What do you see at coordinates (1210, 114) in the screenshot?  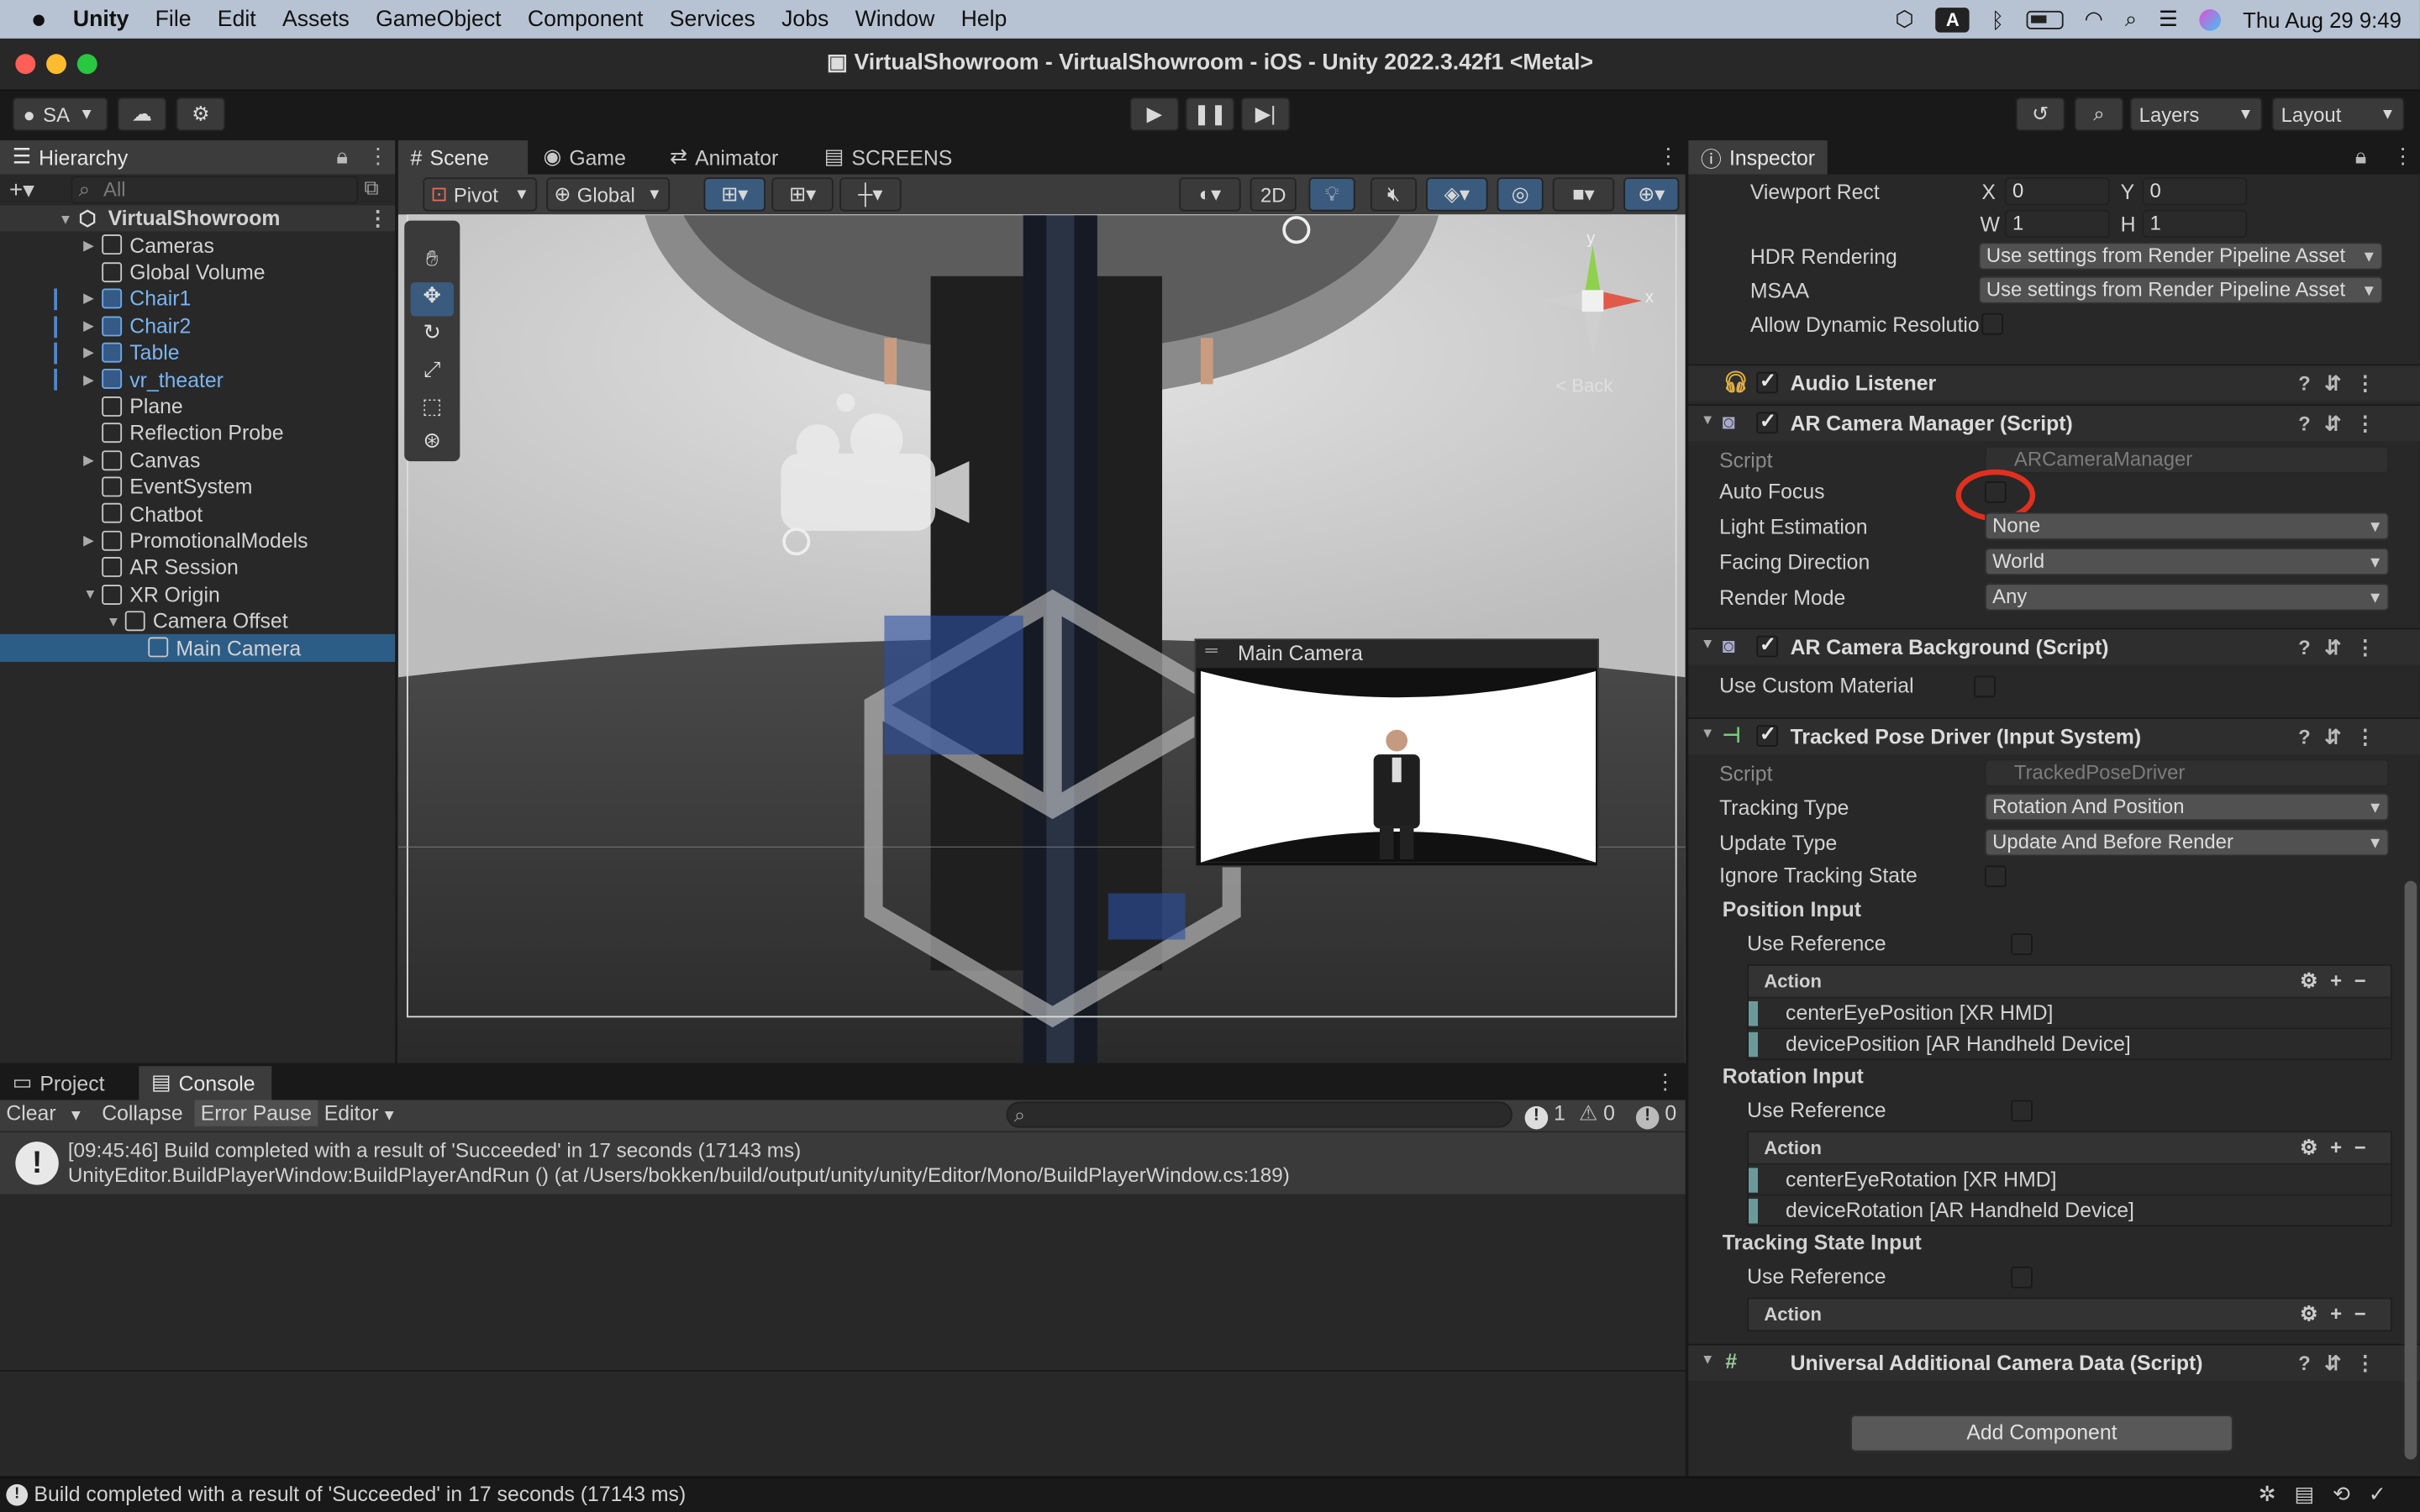 I see `pause-button: ❚❚` at bounding box center [1210, 114].